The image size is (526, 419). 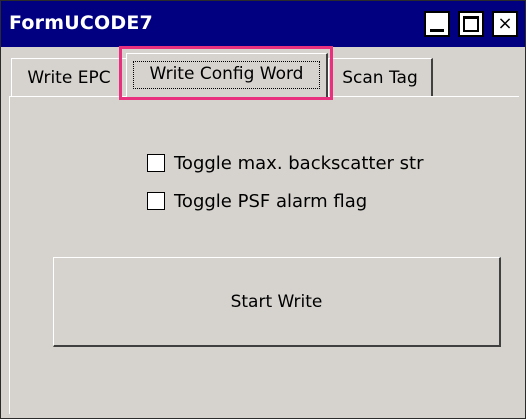 I want to click on minimize-button, so click(x=437, y=24).